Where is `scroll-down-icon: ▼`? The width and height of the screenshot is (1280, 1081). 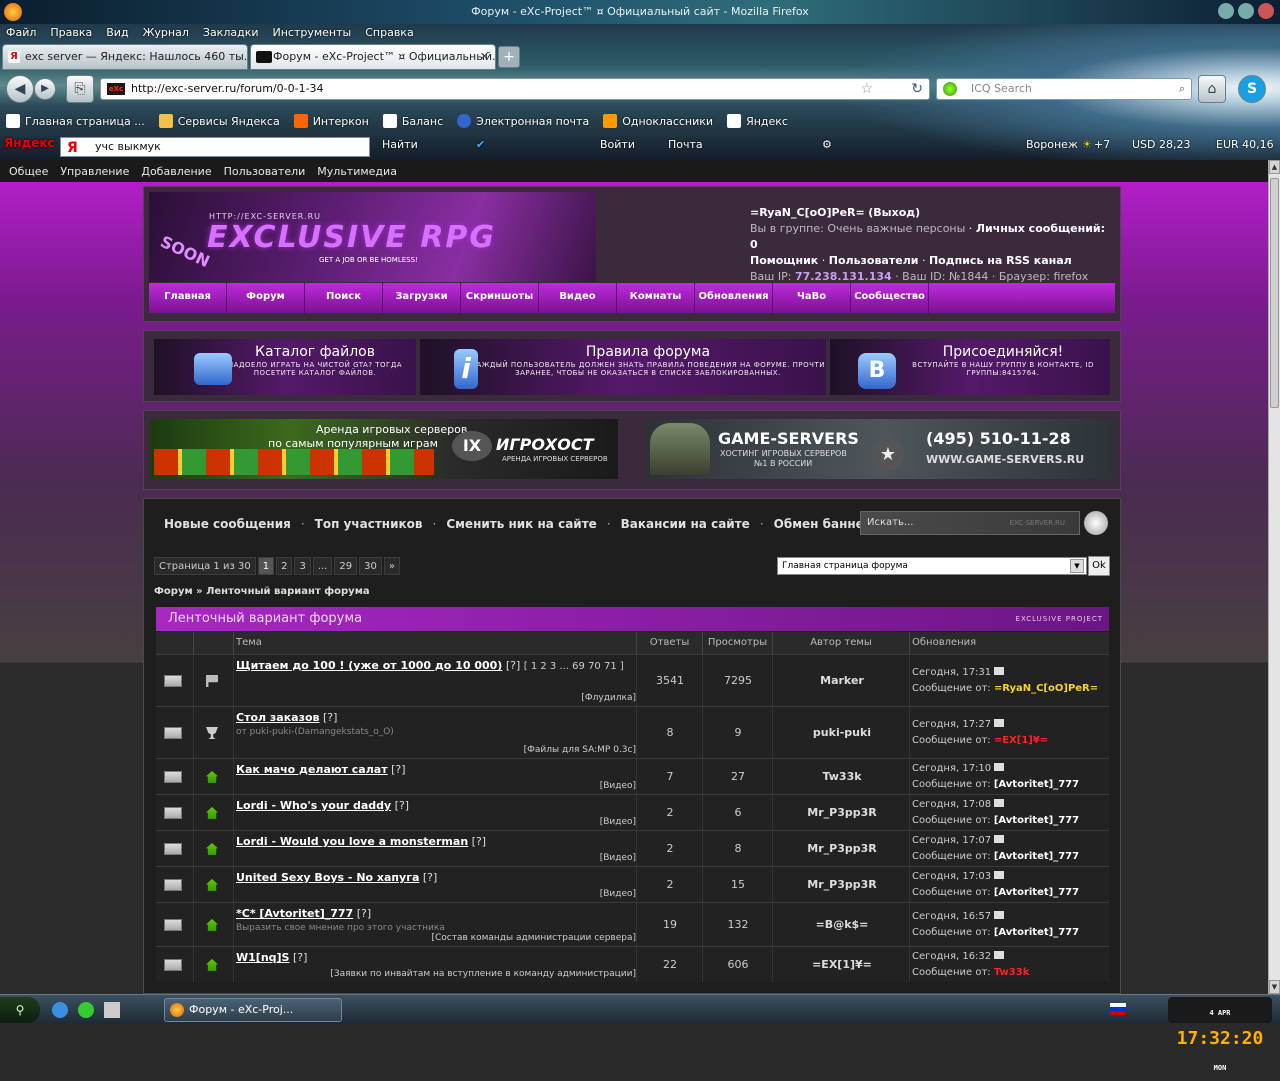 scroll-down-icon: ▼ is located at coordinates (1274, 987).